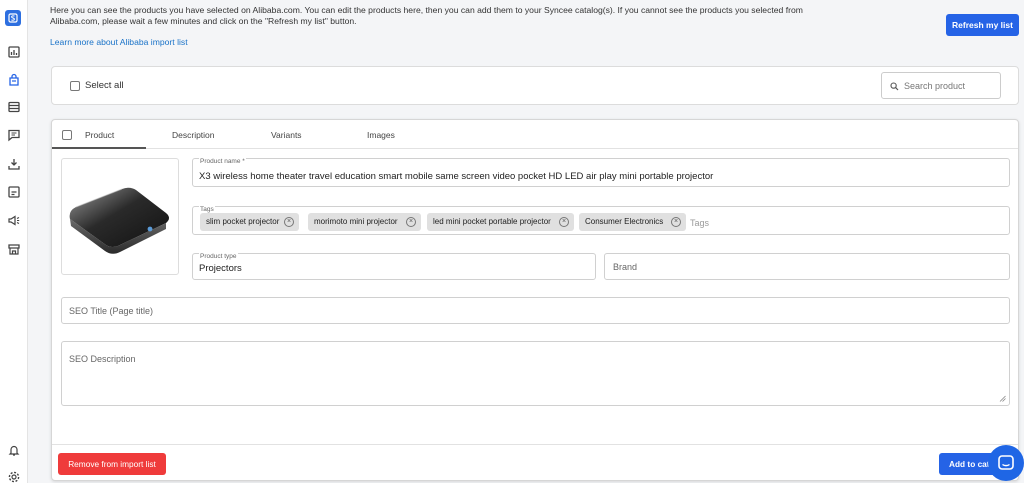 This screenshot has width=1024, height=483. What do you see at coordinates (14, 476) in the screenshot?
I see `settings-icon` at bounding box center [14, 476].